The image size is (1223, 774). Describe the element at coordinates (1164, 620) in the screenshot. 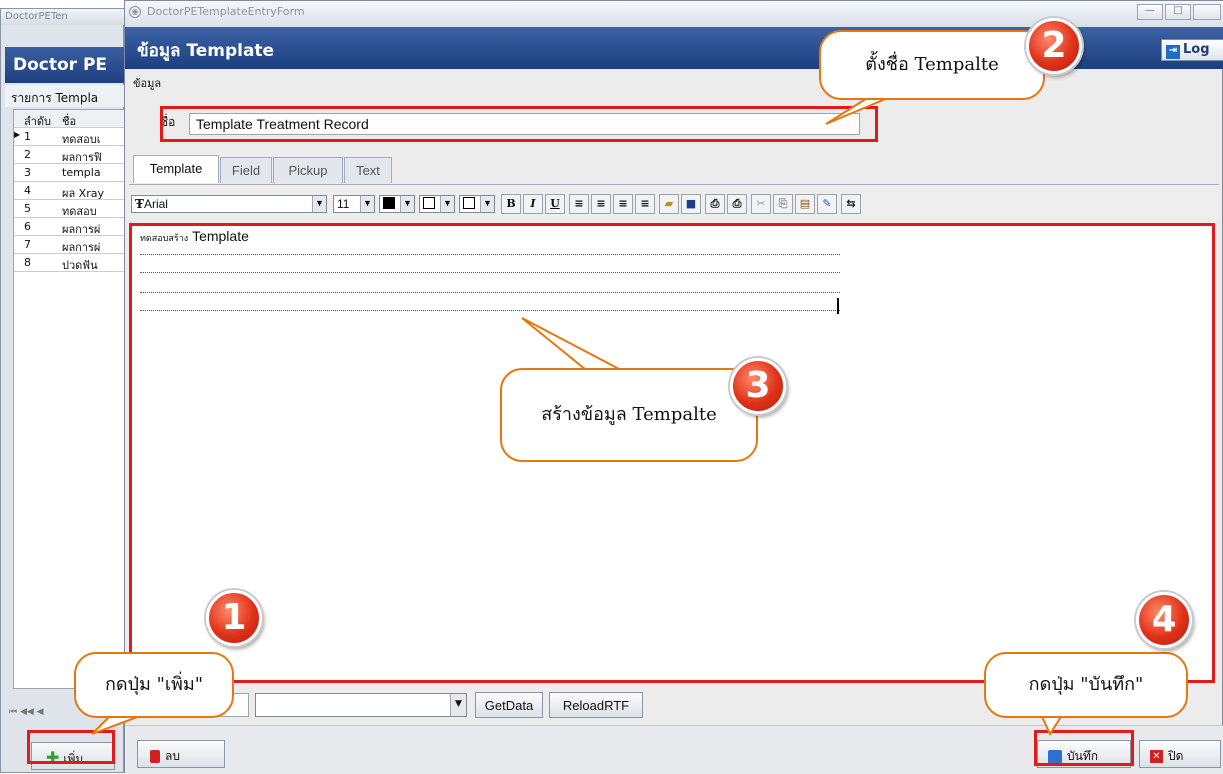

I see `step-badge-4: 4` at that location.